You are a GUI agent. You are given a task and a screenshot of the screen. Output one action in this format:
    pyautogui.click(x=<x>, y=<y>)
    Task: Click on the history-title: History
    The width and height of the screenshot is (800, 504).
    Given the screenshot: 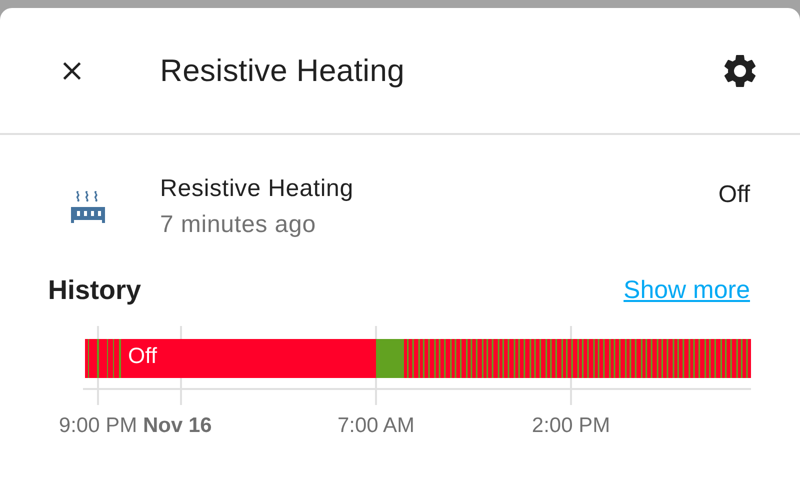 What is the action you would take?
    pyautogui.click(x=95, y=290)
    